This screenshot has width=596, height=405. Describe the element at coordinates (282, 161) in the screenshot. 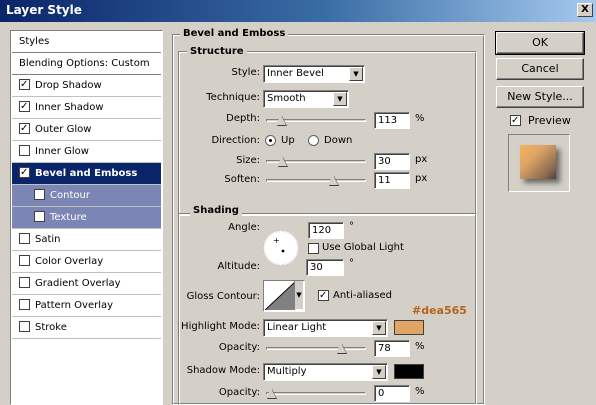

I see `size-slider-thumb` at that location.